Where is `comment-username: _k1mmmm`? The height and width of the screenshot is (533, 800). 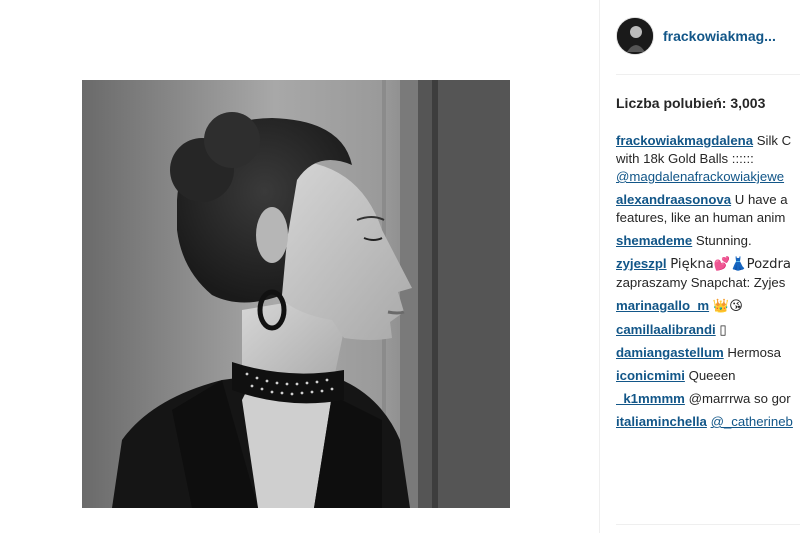 comment-username: _k1mmmm is located at coordinates (650, 398).